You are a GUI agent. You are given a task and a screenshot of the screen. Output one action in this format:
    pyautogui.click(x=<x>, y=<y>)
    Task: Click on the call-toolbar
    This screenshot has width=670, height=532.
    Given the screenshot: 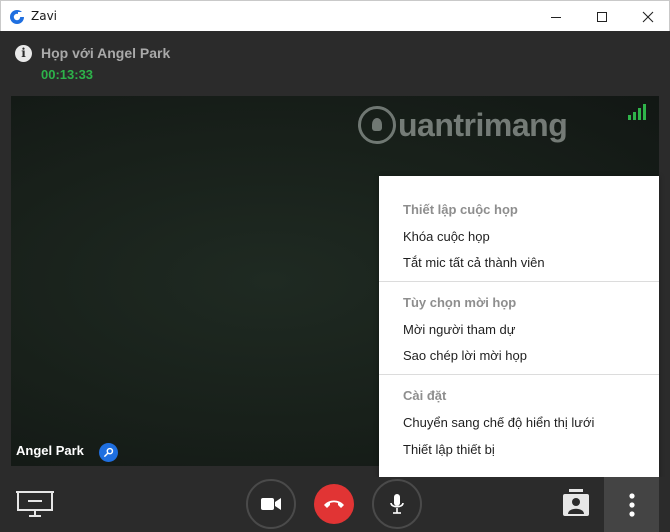 What is the action you would take?
    pyautogui.click(x=335, y=504)
    